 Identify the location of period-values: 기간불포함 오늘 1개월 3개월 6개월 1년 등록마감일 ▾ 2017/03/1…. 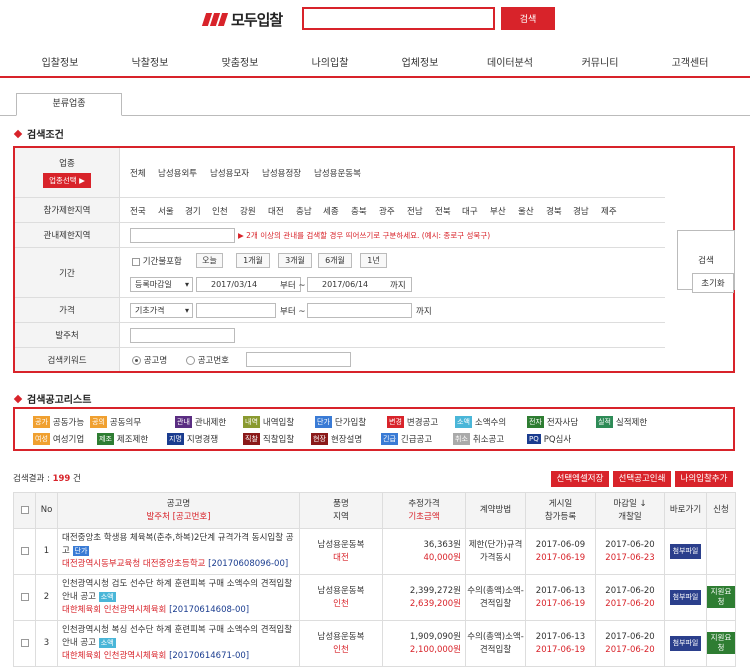
(392, 272).